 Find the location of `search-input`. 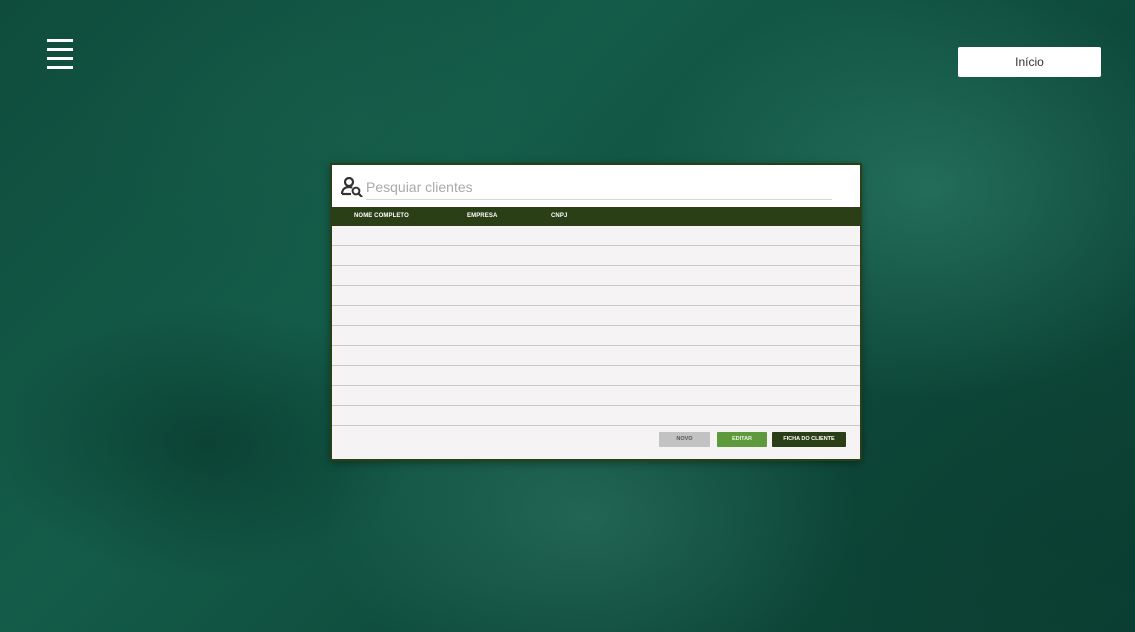

search-input is located at coordinates (599, 187).